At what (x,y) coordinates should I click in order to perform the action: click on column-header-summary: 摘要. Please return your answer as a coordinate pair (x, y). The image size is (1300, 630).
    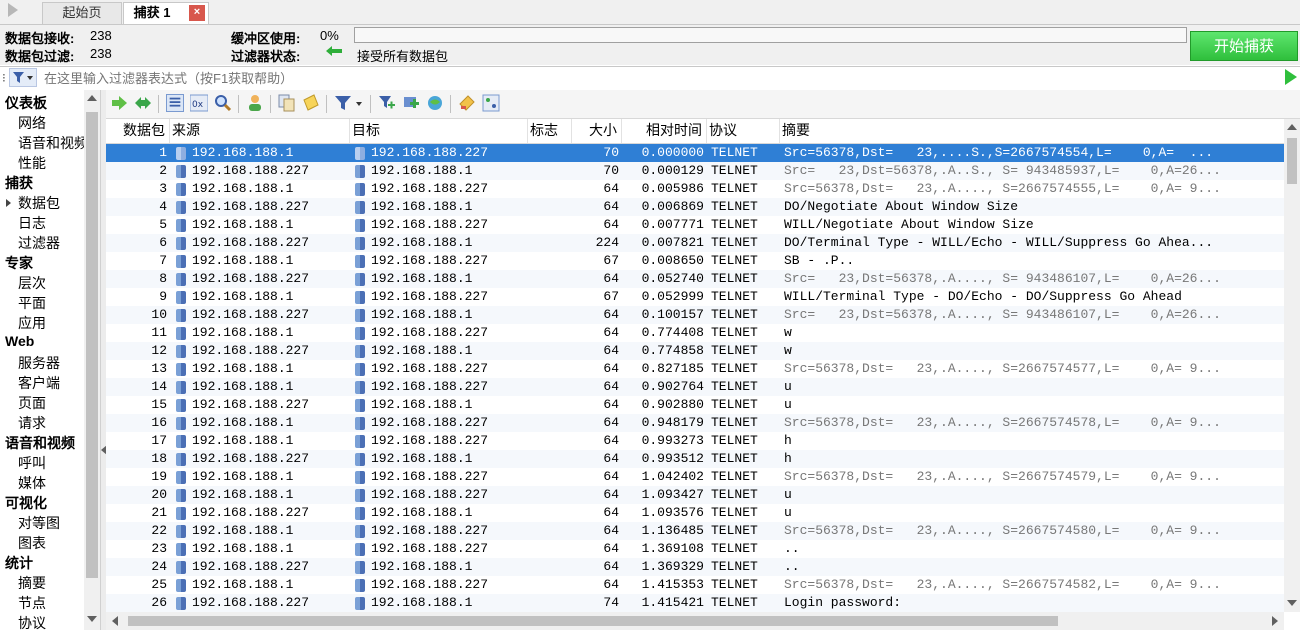
    Looking at the image, I should click on (1032, 131).